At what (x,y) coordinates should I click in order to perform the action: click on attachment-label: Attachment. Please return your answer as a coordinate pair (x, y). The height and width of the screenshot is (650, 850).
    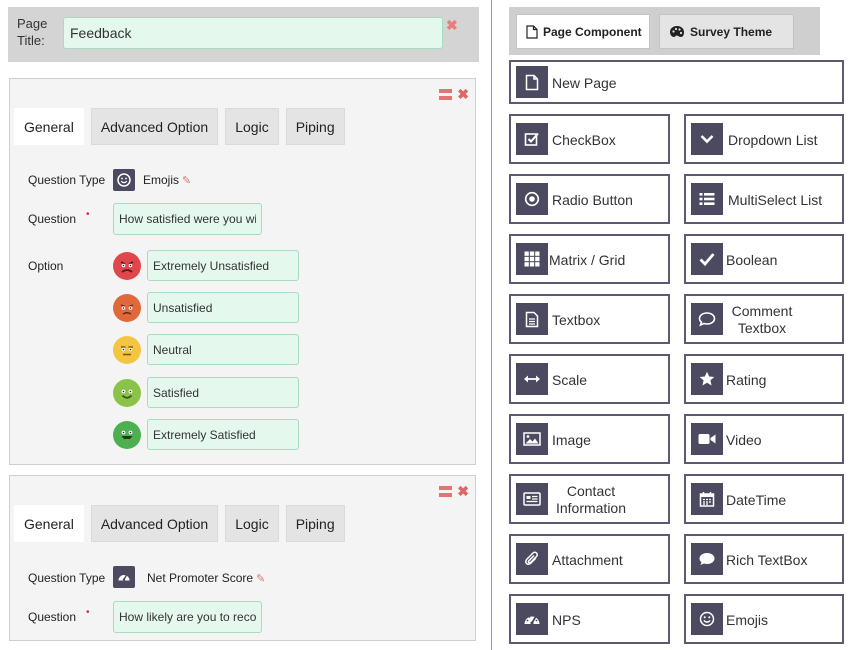
    Looking at the image, I should click on (587, 560).